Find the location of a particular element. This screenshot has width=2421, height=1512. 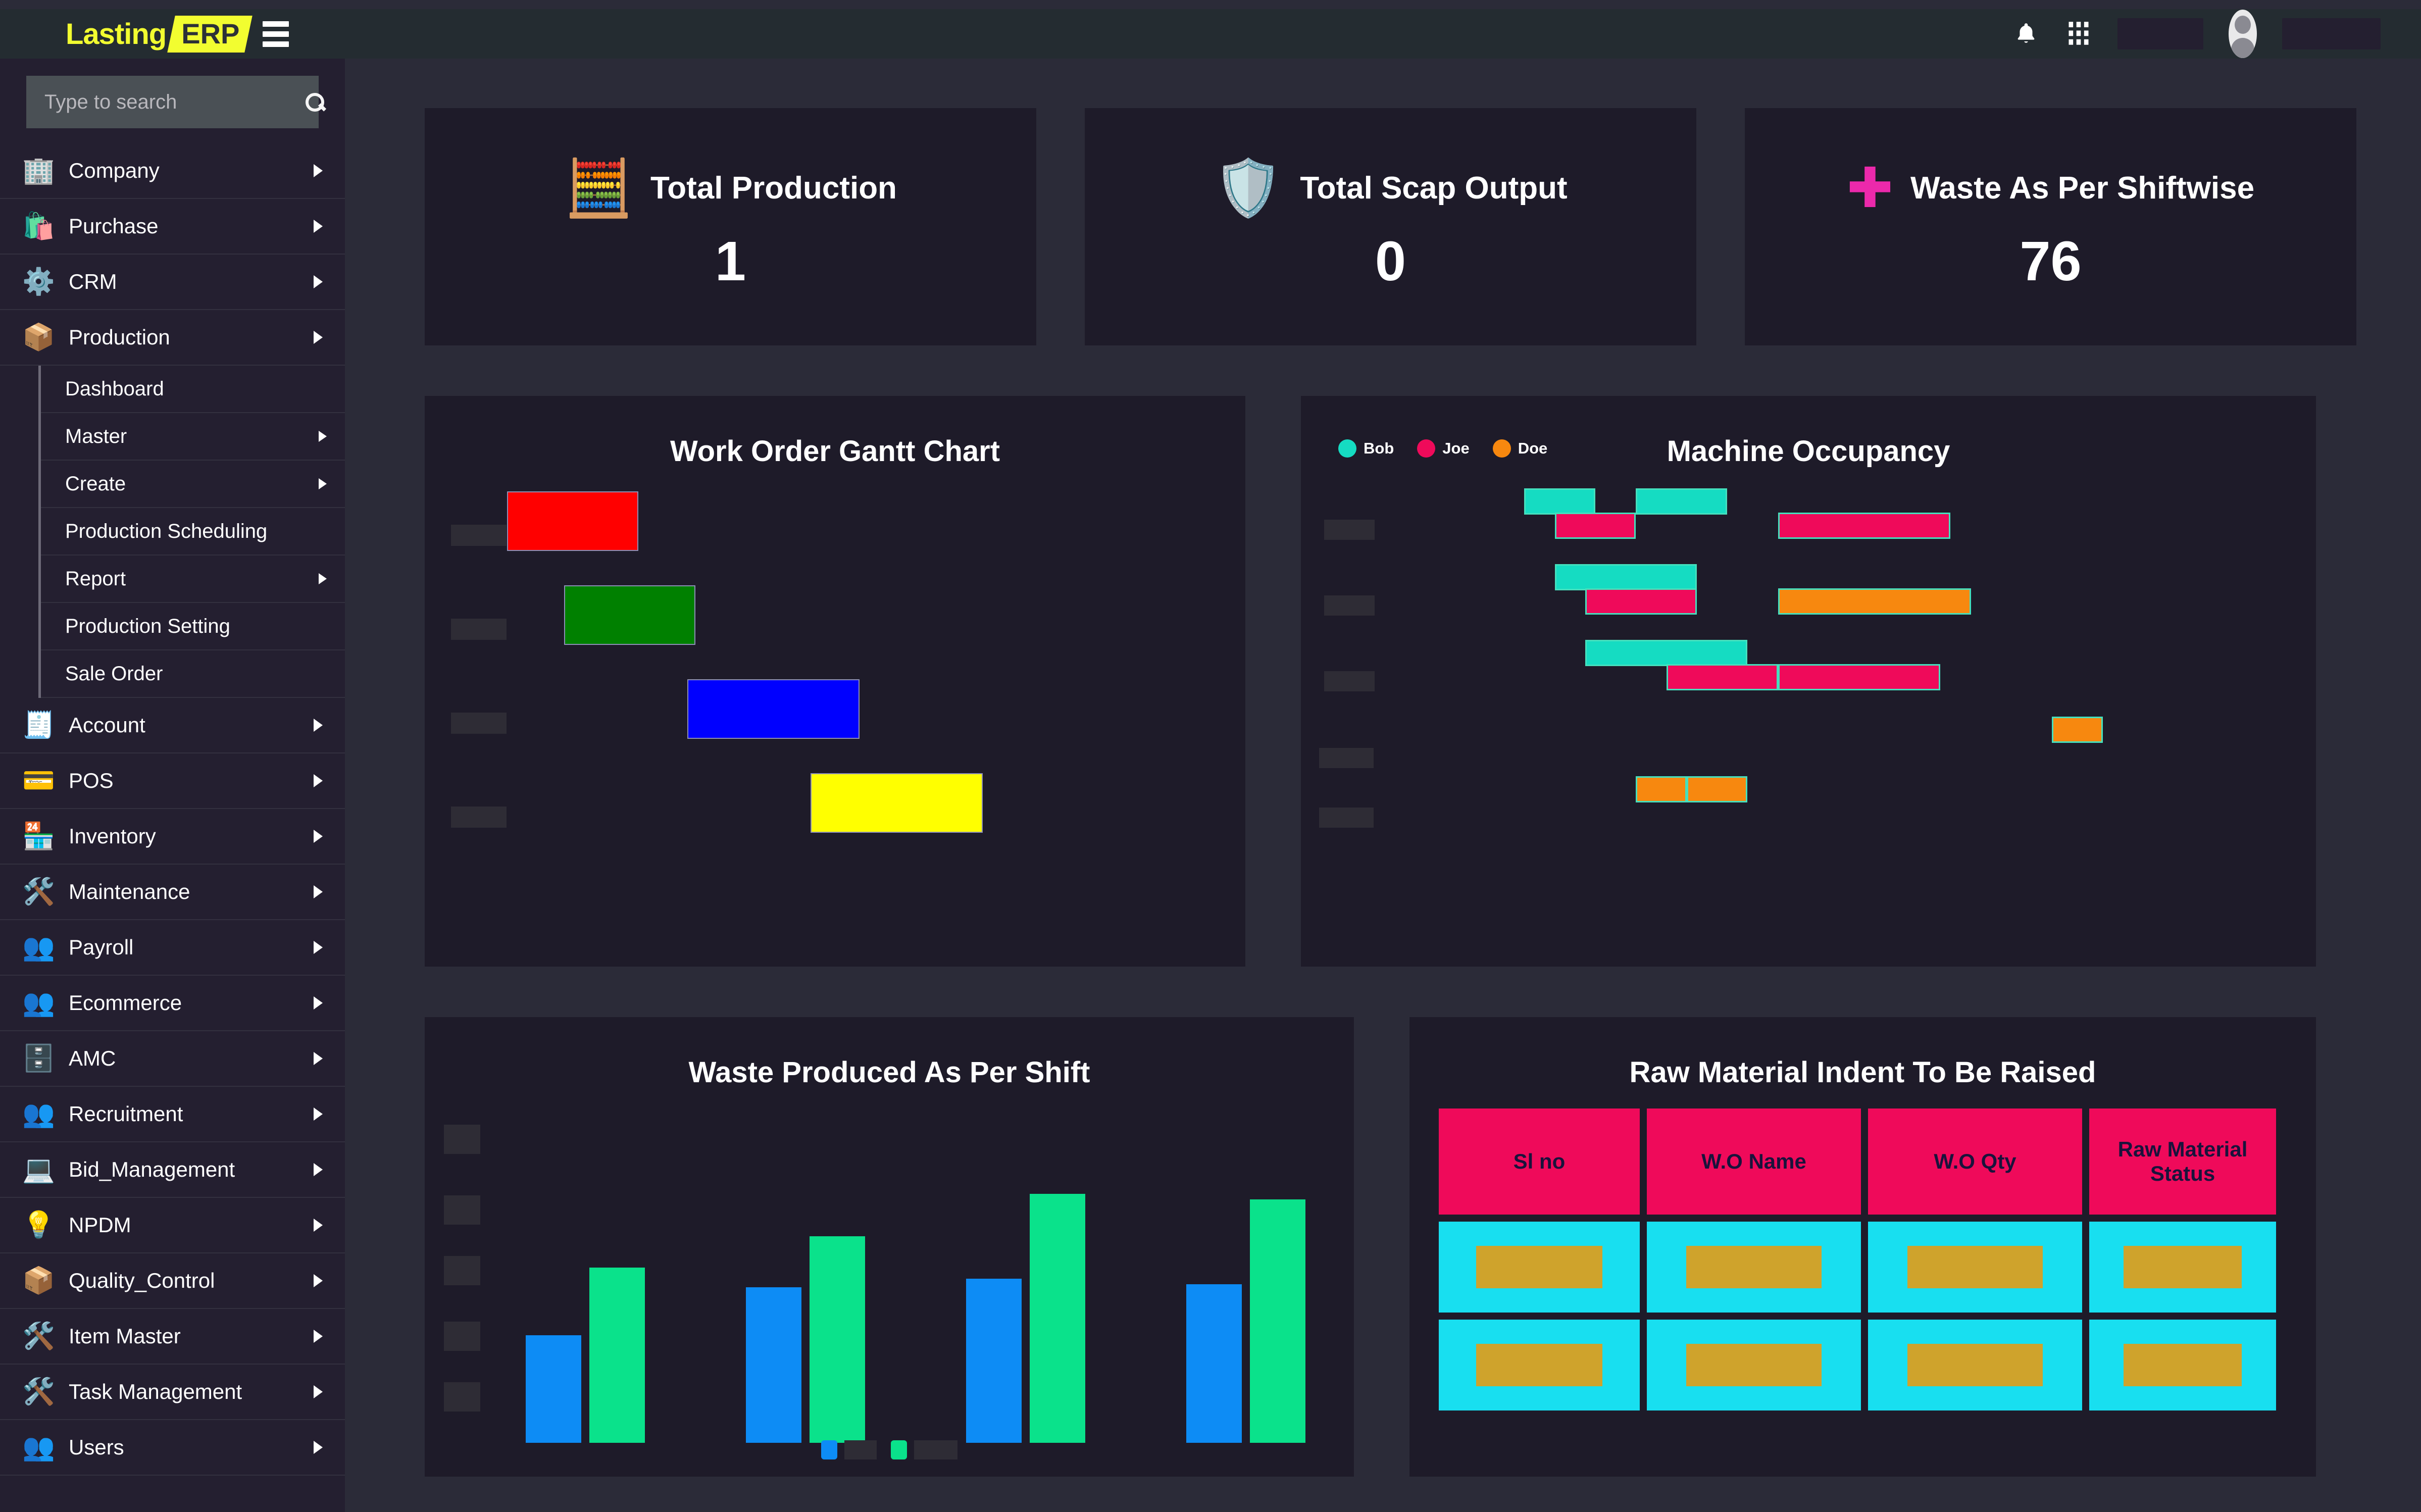

avatar is located at coordinates (2243, 34).